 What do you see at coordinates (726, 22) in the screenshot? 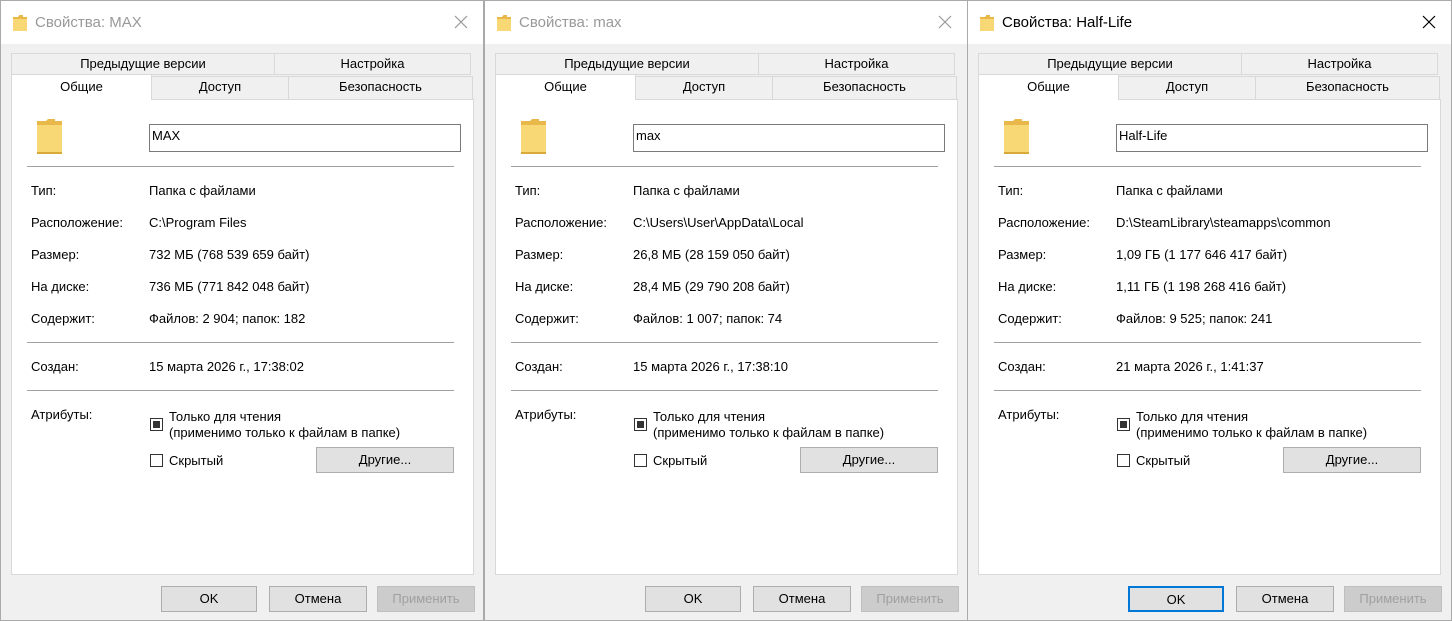
I see `title-bar: Свойства: max` at bounding box center [726, 22].